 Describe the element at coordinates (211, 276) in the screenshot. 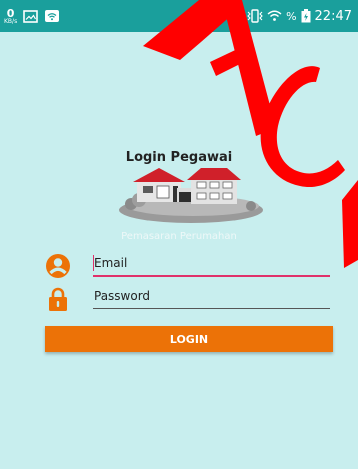

I see `email-underline` at that location.